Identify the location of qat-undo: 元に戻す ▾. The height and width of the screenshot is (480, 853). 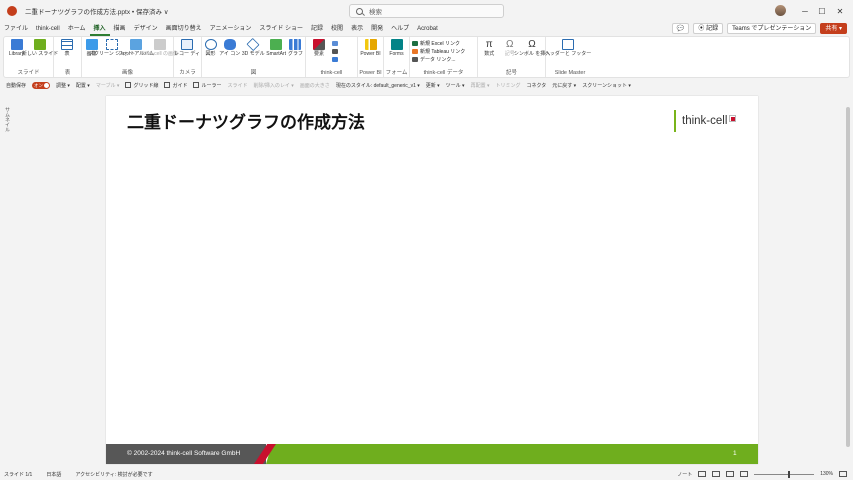
(564, 85).